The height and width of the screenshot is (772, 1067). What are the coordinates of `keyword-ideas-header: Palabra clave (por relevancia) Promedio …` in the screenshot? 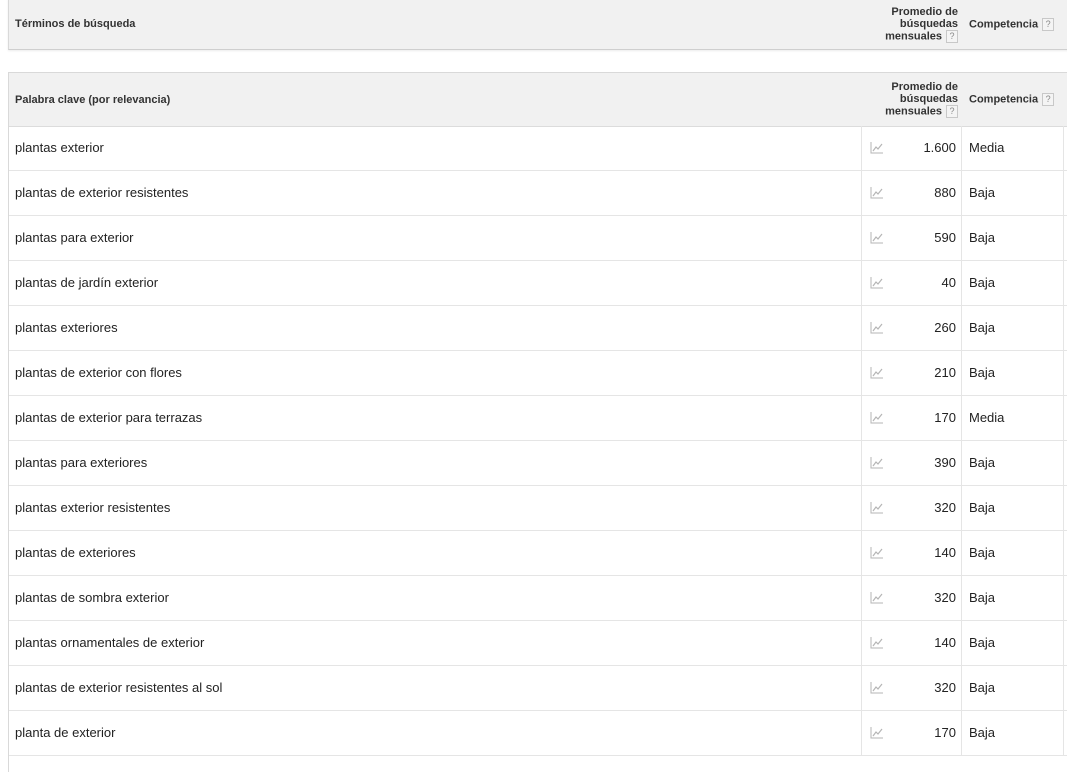 It's located at (538, 100).